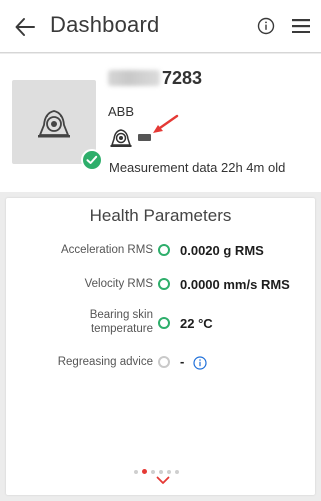  I want to click on param-value-velocity: 0.0000 mm/s RMS, so click(235, 284).